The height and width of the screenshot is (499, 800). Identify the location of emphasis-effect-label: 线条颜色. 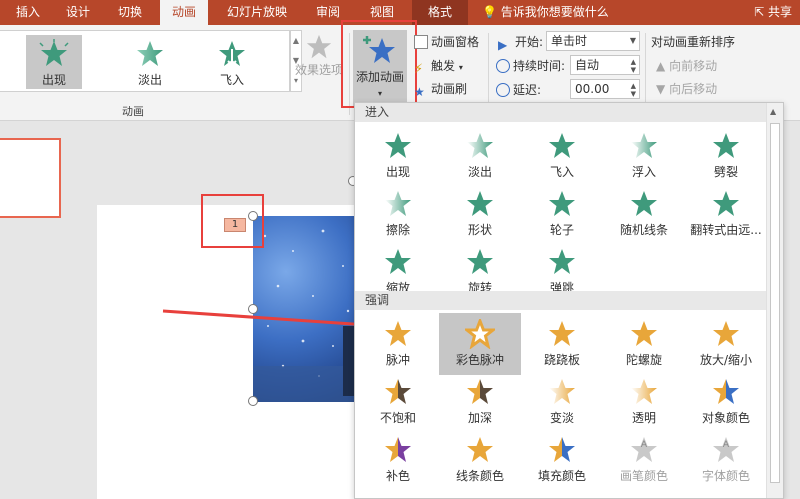
(479, 476).